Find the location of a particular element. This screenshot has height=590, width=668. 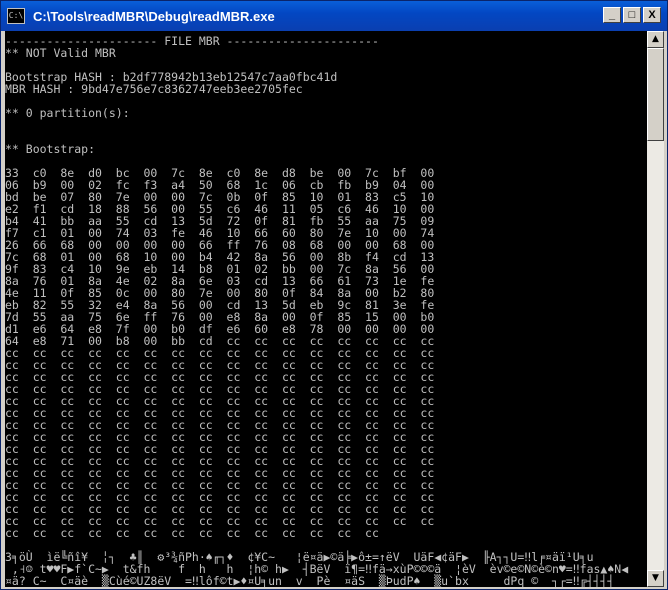

maximize-button: □ is located at coordinates (632, 15).